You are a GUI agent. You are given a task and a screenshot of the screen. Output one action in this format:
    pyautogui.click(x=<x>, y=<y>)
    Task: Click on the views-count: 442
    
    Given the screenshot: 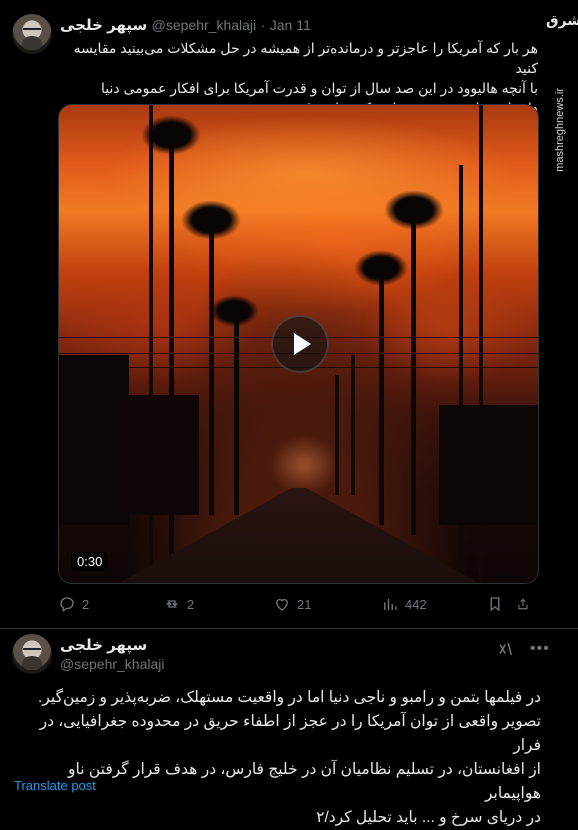 What is the action you would take?
    pyautogui.click(x=416, y=604)
    